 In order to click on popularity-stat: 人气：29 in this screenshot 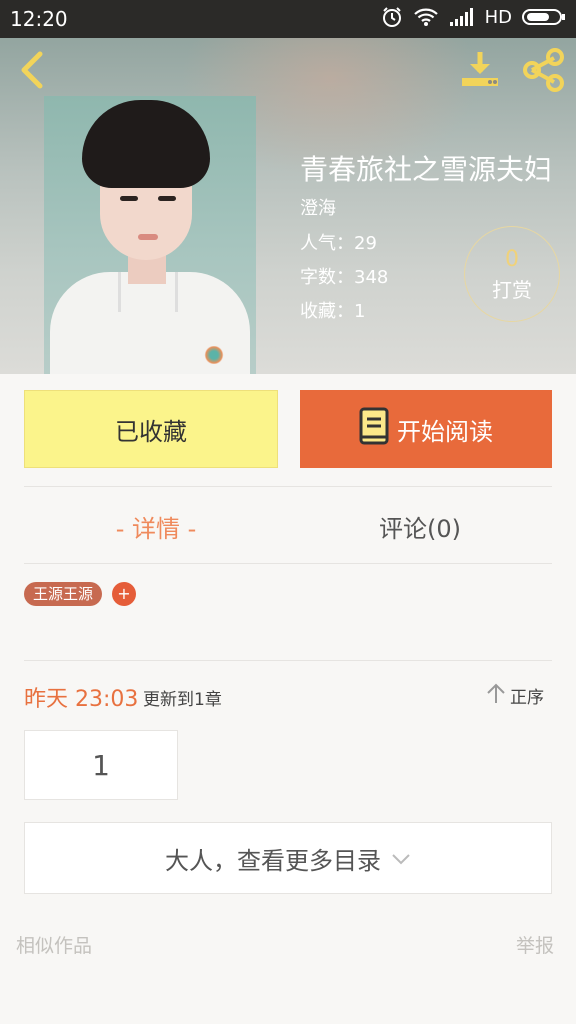, I will do `click(338, 243)`.